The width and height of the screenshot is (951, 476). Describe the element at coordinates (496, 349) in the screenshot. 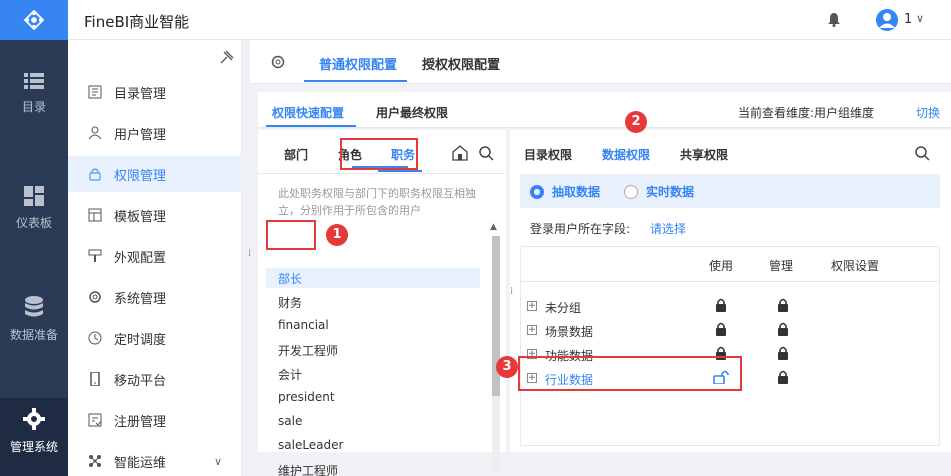

I see `scrollbar: ▲ ▼` at that location.